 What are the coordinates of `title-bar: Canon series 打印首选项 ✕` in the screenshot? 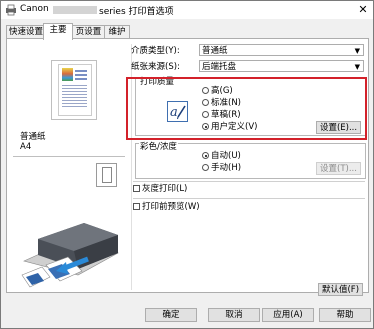 It's located at (187, 10).